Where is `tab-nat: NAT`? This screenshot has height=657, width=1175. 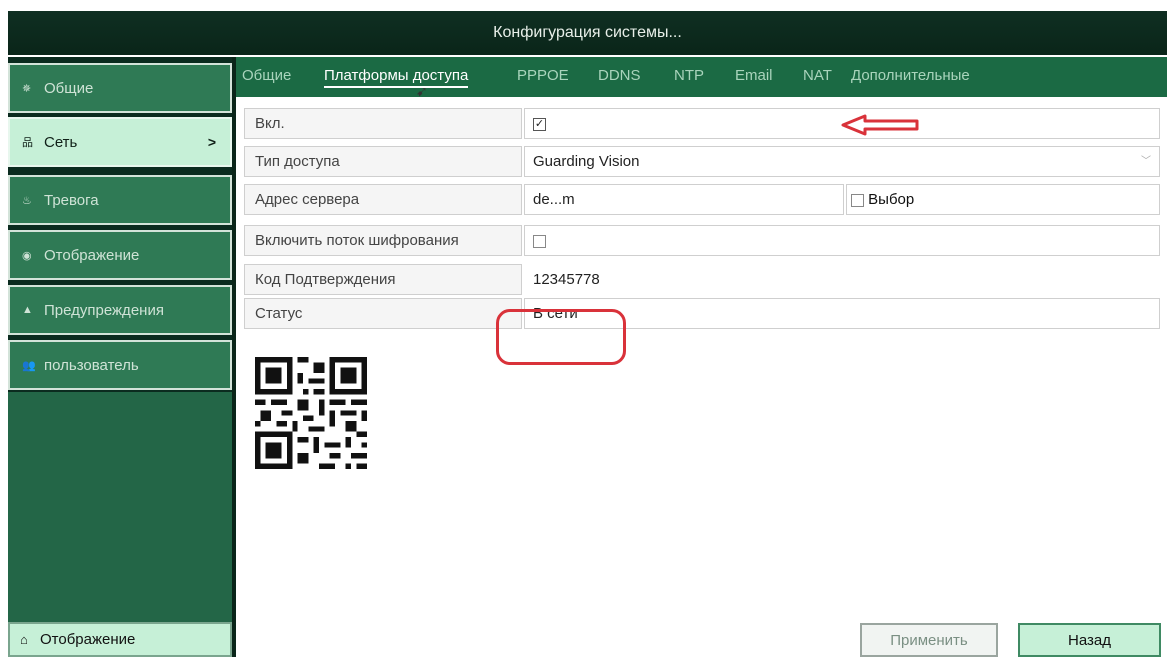
tab-nat: NAT is located at coordinates (817, 75).